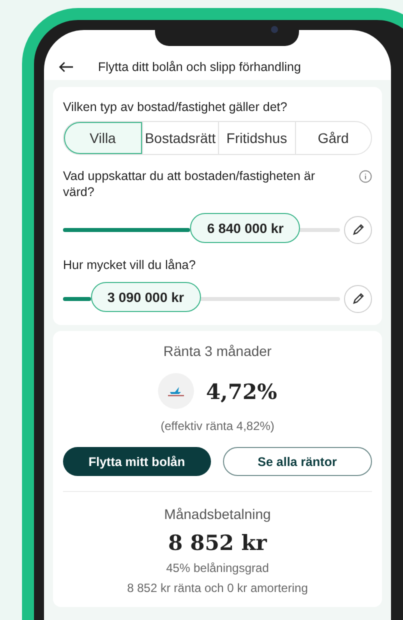 Image resolution: width=403 pixels, height=620 pixels. Describe the element at coordinates (180, 138) in the screenshot. I see `property-type-option: Bostadsrätt` at that location.